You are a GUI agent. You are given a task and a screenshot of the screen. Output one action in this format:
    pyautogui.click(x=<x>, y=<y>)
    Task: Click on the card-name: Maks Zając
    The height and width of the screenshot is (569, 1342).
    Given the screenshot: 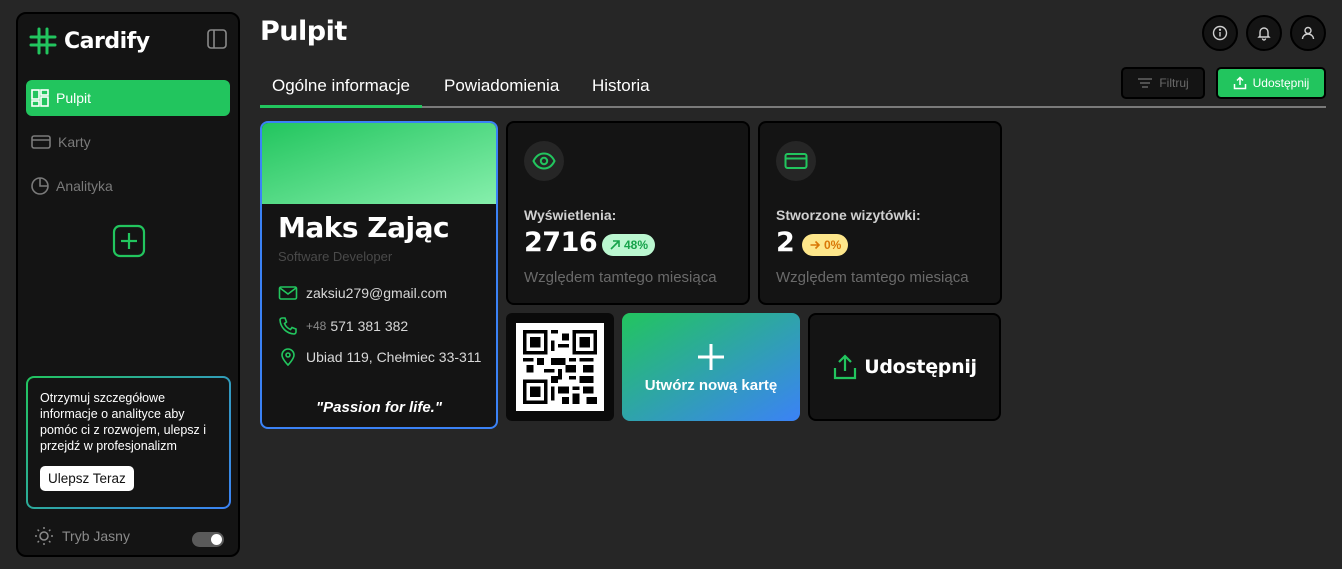 What is the action you would take?
    pyautogui.click(x=364, y=227)
    